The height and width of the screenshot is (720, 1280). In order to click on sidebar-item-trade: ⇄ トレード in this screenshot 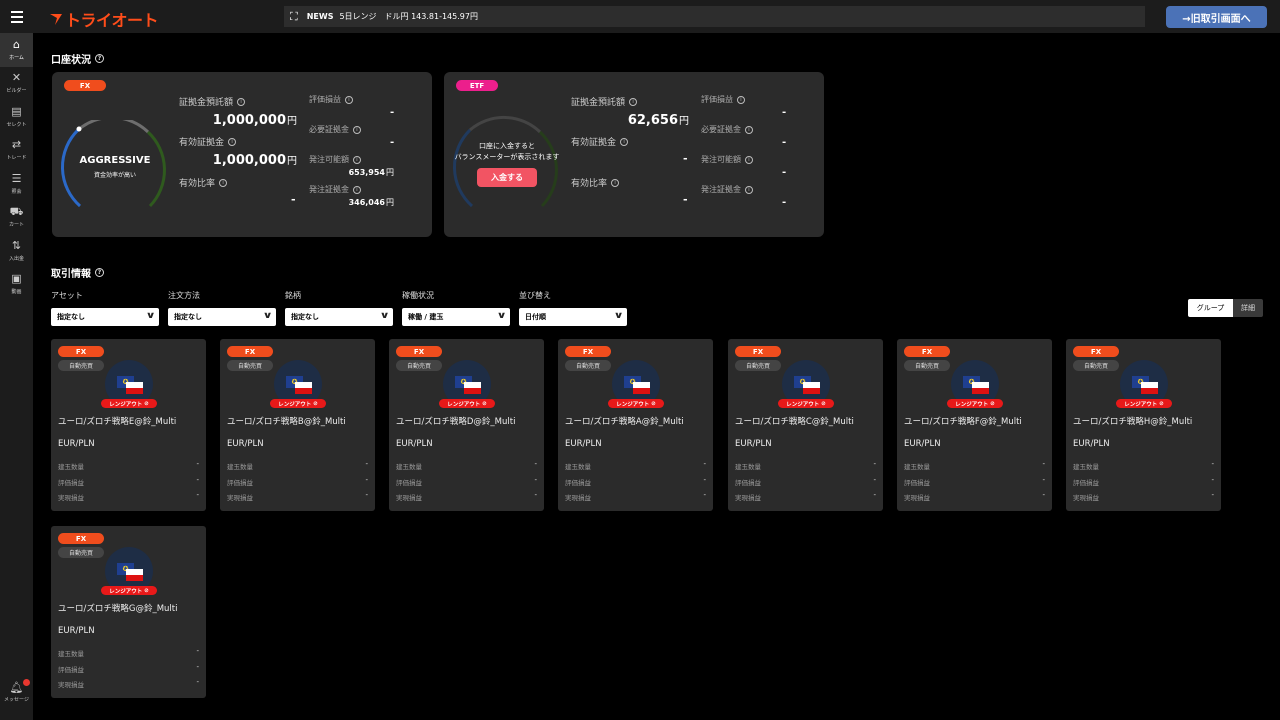, I will do `click(16, 151)`.